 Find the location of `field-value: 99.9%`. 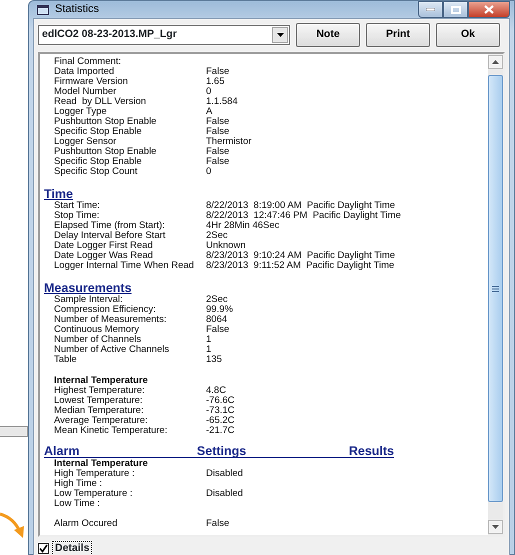

field-value: 99.9% is located at coordinates (219, 310).